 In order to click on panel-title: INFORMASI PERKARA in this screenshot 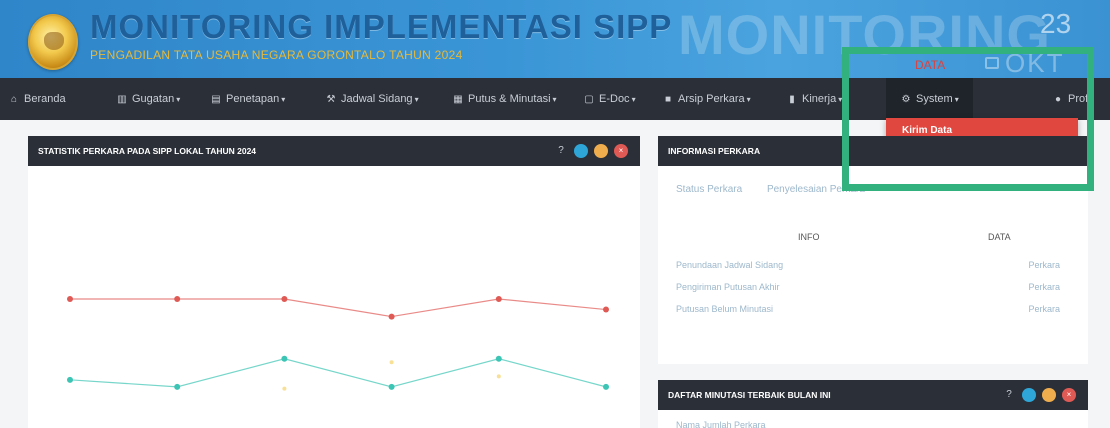, I will do `click(714, 151)`.